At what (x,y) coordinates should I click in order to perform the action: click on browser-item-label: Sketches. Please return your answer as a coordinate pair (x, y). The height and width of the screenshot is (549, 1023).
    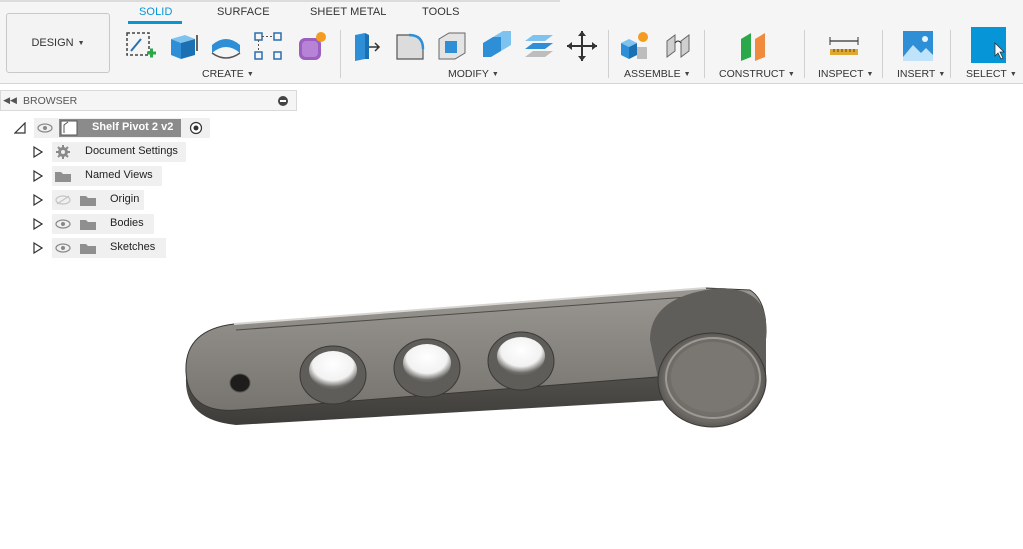
    Looking at the image, I should click on (133, 247).